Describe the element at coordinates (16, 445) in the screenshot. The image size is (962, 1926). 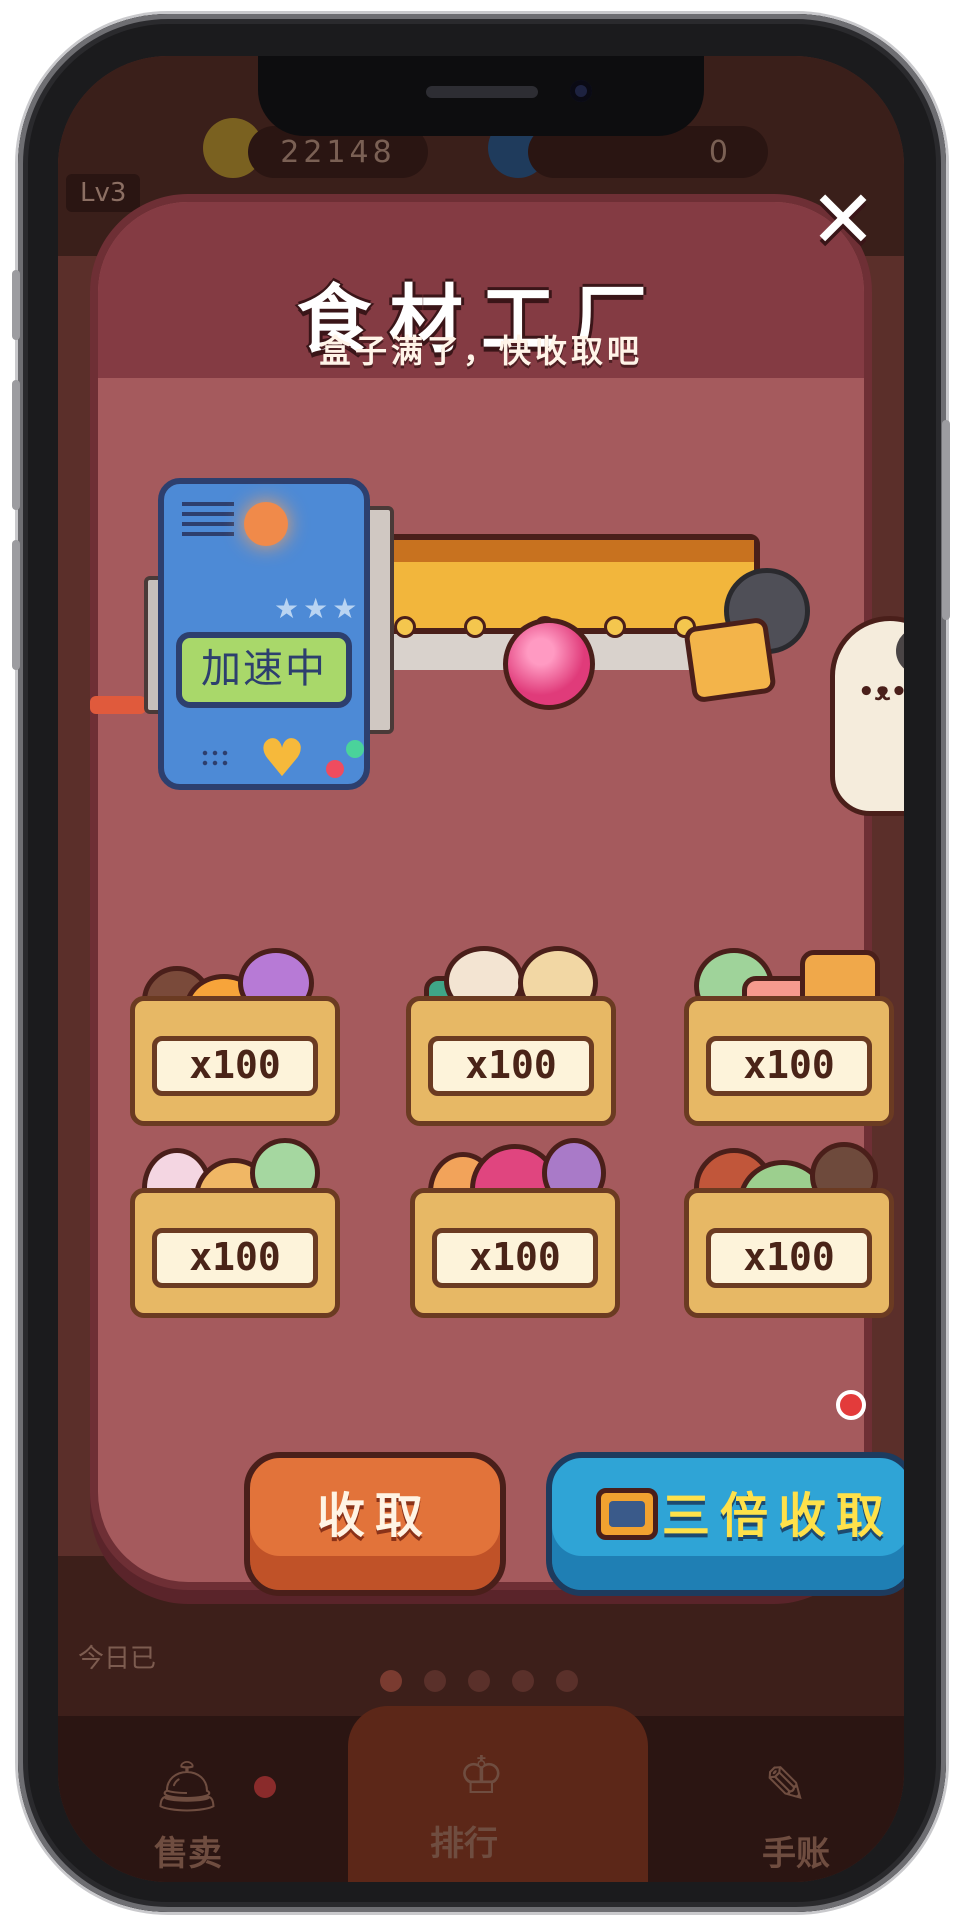
I see `volume-up-button` at that location.